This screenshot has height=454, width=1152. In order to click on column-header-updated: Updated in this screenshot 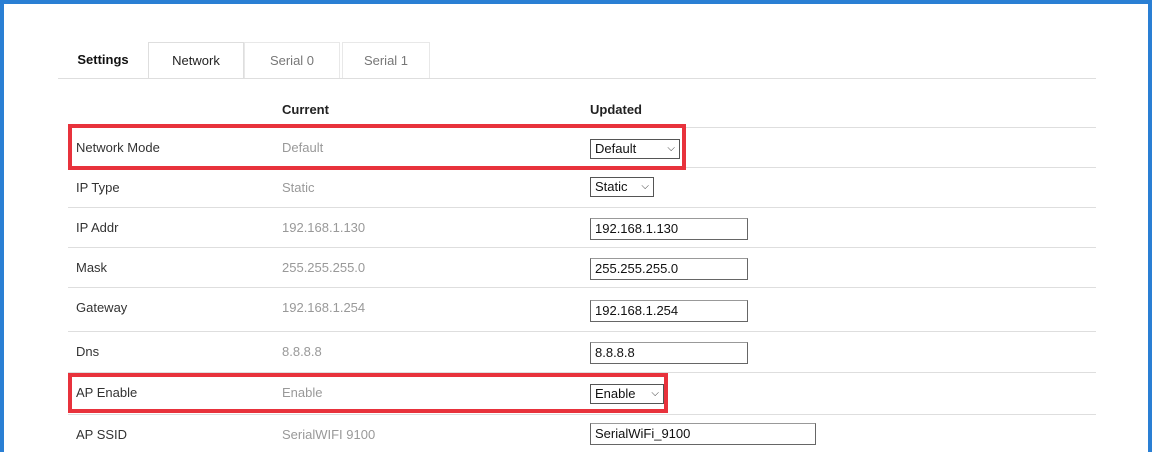, I will do `click(616, 109)`.